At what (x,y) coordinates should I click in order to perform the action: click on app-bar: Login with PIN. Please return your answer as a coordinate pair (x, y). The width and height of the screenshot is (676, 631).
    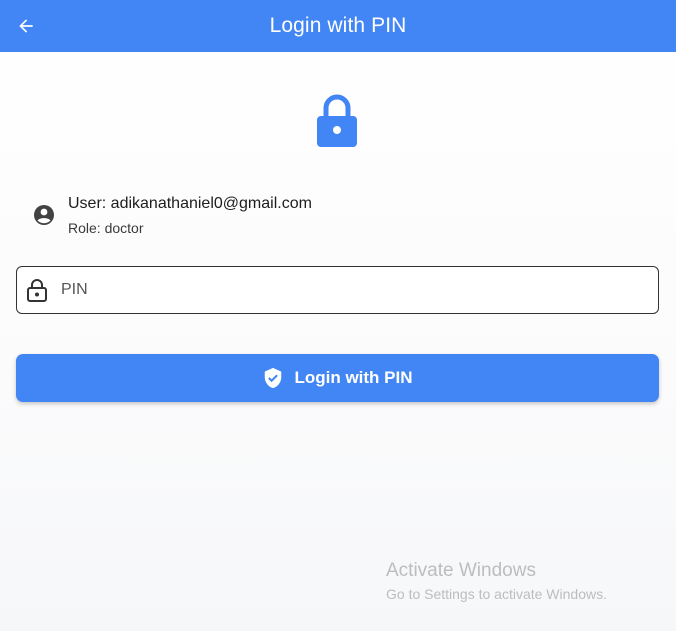
    Looking at the image, I should click on (338, 26).